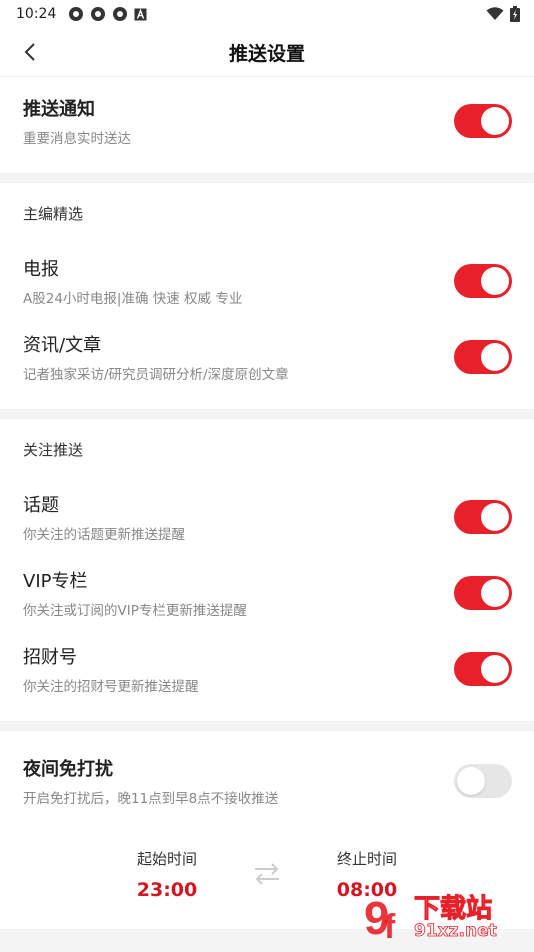 Image resolution: width=534 pixels, height=952 pixels. Describe the element at coordinates (55, 581) in the screenshot. I see `vip-column-title: VIP专栏` at that location.